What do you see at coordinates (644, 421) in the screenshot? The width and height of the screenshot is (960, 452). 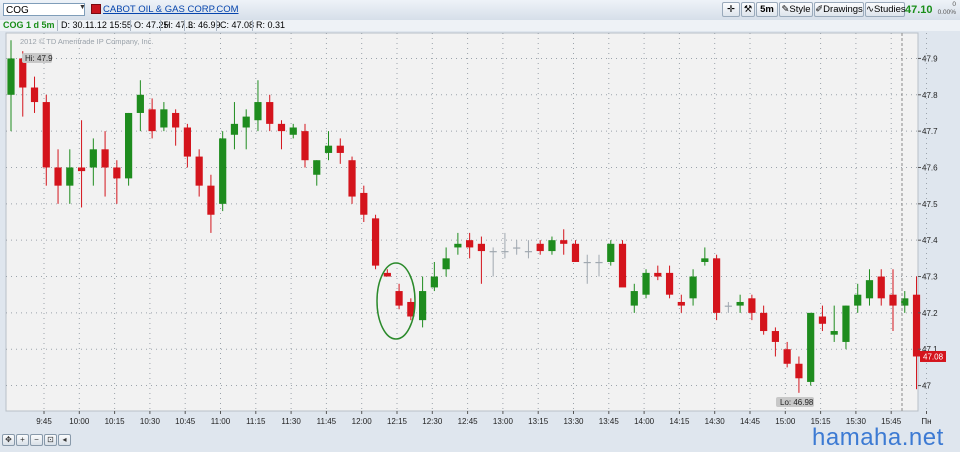 I see `x-tick-label: 14:00` at bounding box center [644, 421].